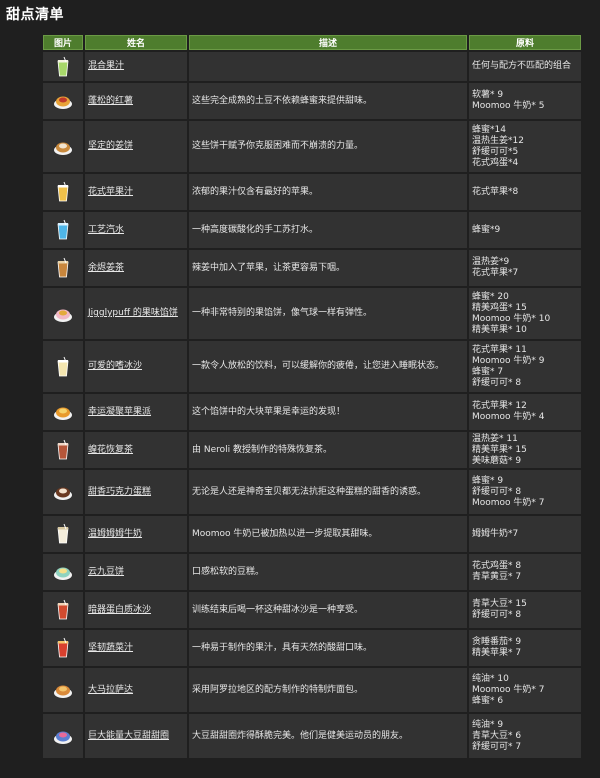  What do you see at coordinates (495, 151) in the screenshot?
I see `ingredient-item: 舒缓可可*5` at bounding box center [495, 151].